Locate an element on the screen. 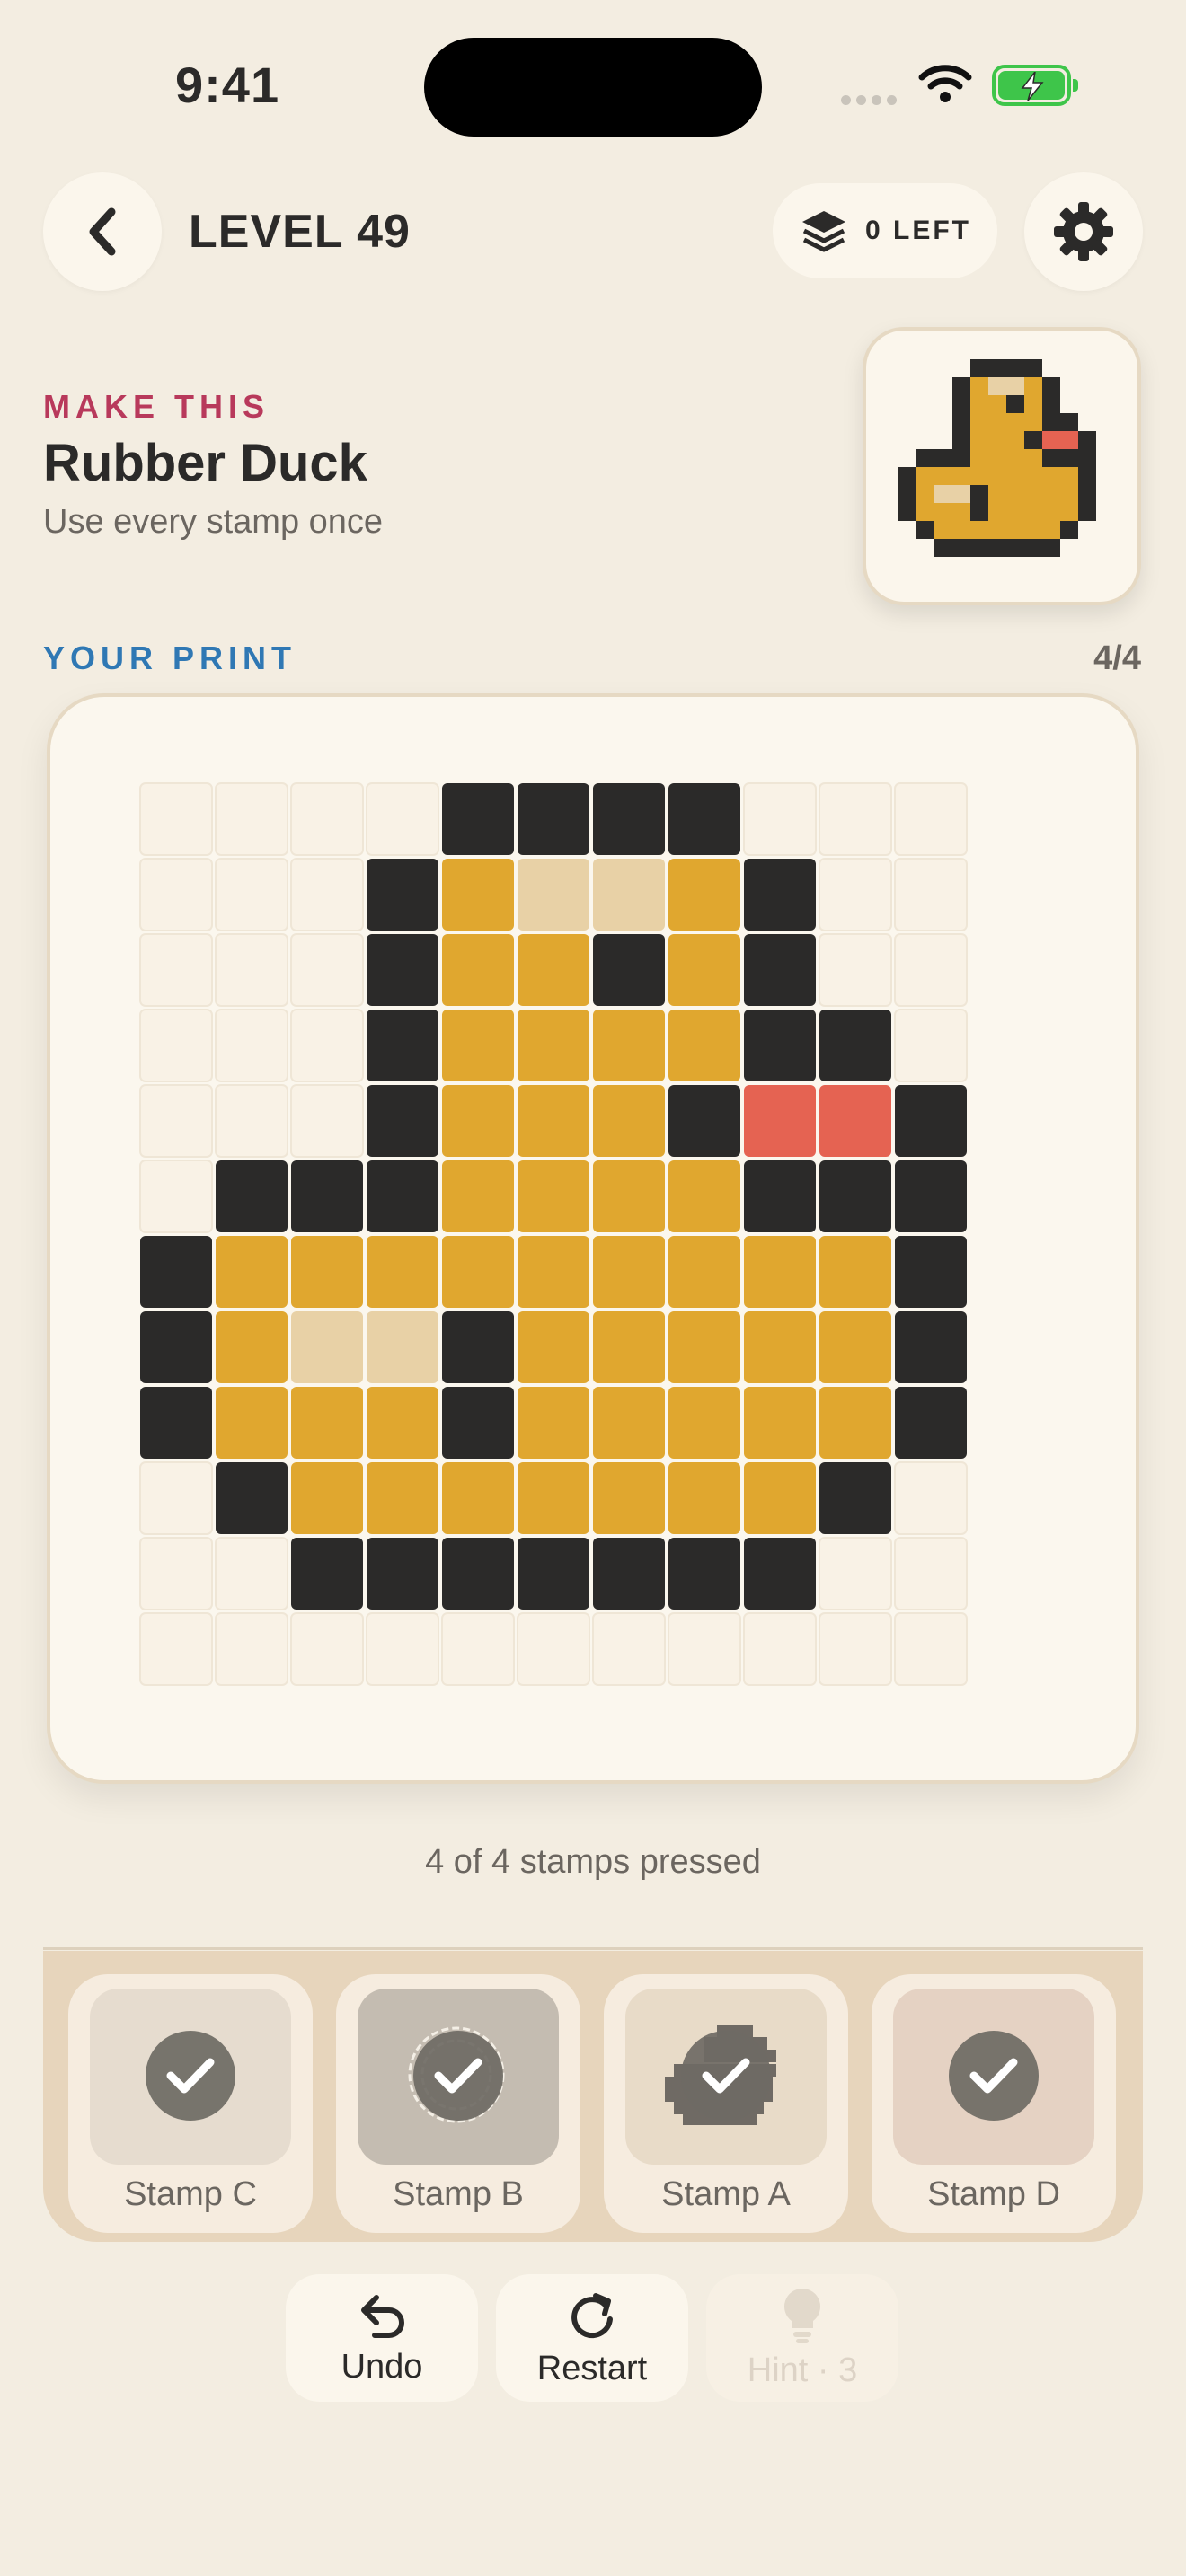  back-button is located at coordinates (102, 231).